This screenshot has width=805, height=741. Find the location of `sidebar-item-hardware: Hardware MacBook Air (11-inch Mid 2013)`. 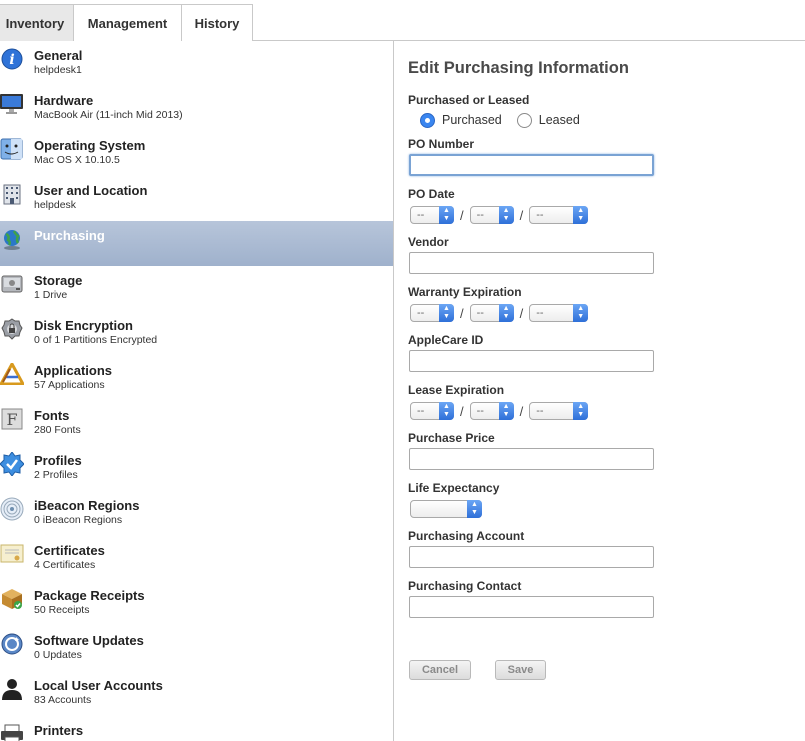

sidebar-item-hardware: Hardware MacBook Air (11-inch Mid 2013) is located at coordinates (196, 108).